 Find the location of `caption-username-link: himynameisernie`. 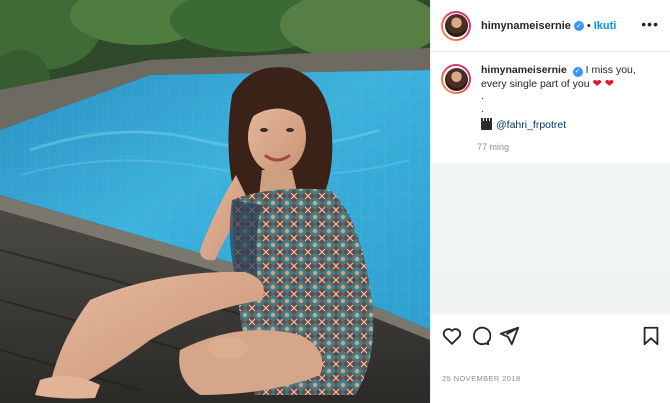

caption-username-link: himynameisernie is located at coordinates (524, 70).